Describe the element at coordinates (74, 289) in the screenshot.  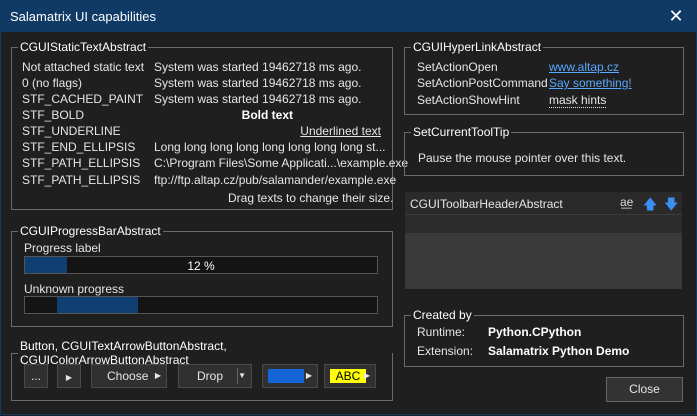
I see `unknown-progress-label: Unknown progress` at that location.